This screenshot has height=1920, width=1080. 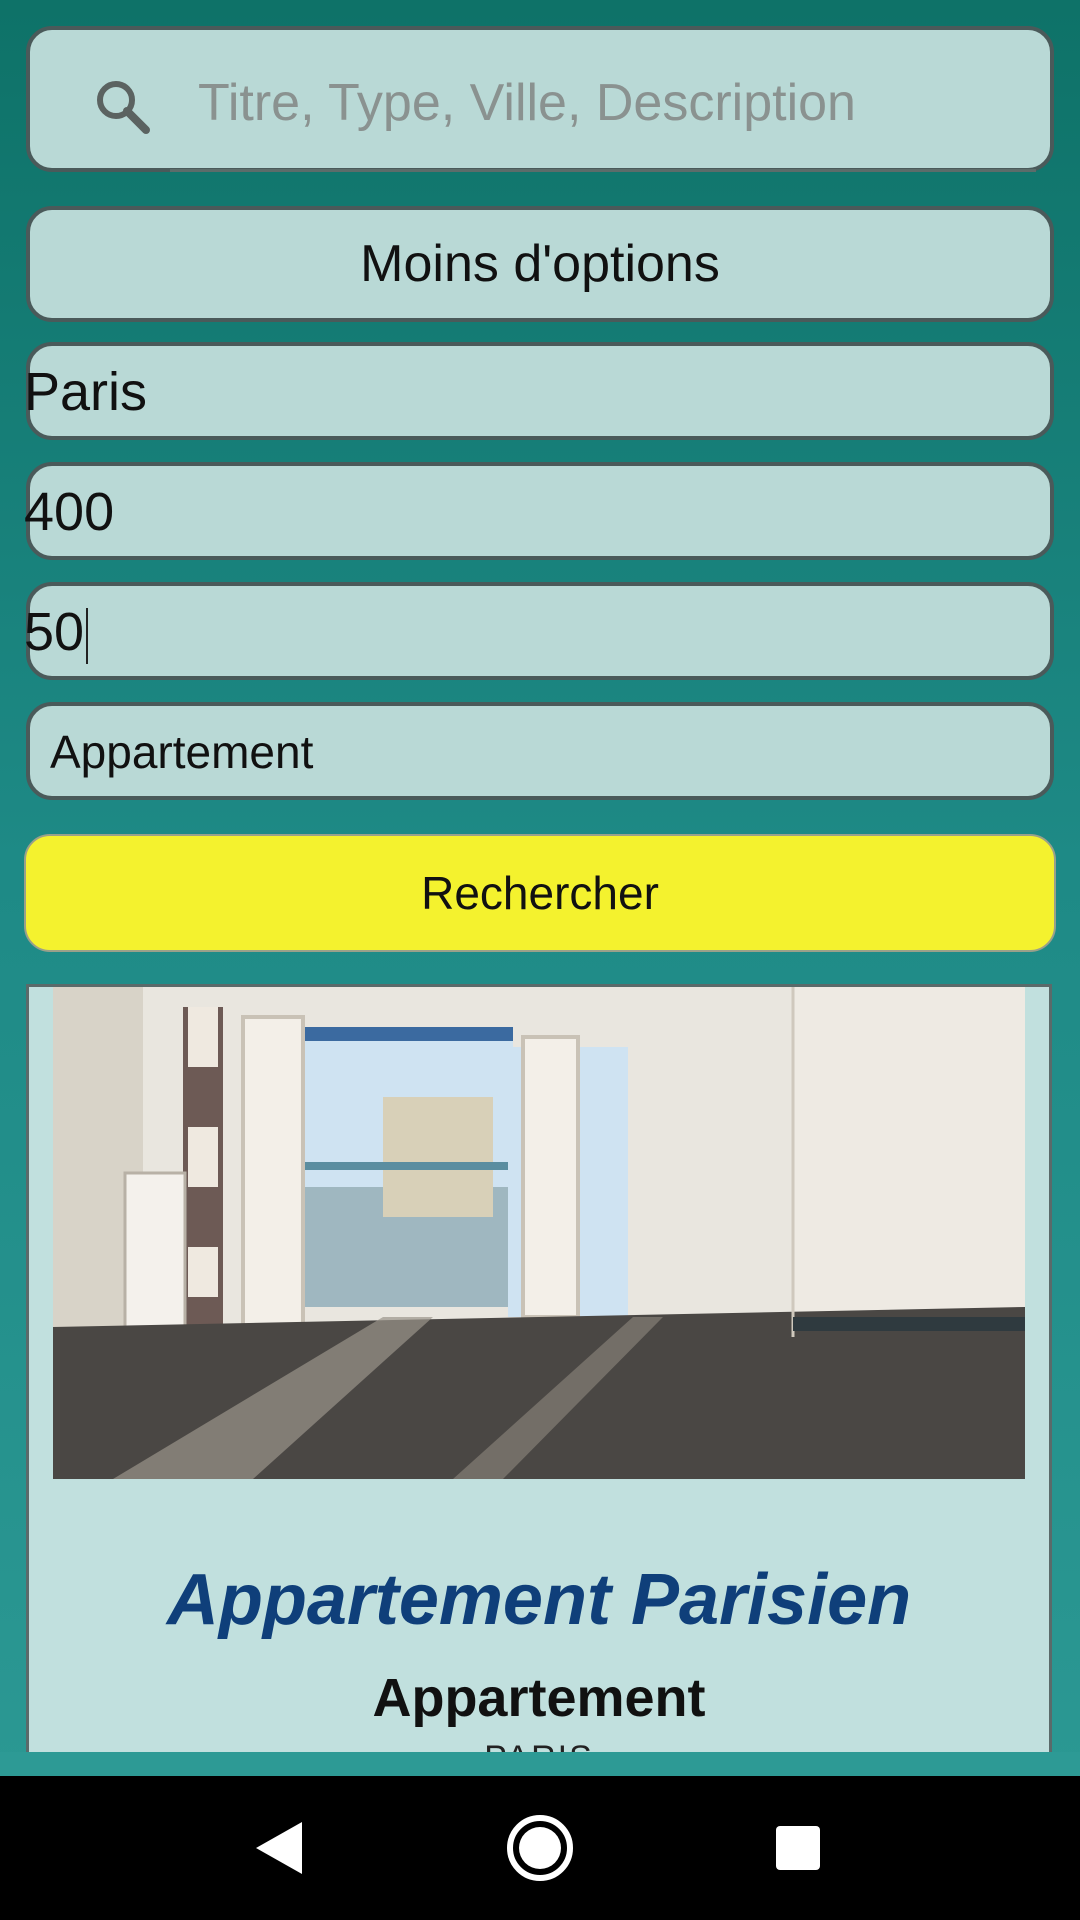 What do you see at coordinates (798, 1848) in the screenshot?
I see `recents-square-icon` at bounding box center [798, 1848].